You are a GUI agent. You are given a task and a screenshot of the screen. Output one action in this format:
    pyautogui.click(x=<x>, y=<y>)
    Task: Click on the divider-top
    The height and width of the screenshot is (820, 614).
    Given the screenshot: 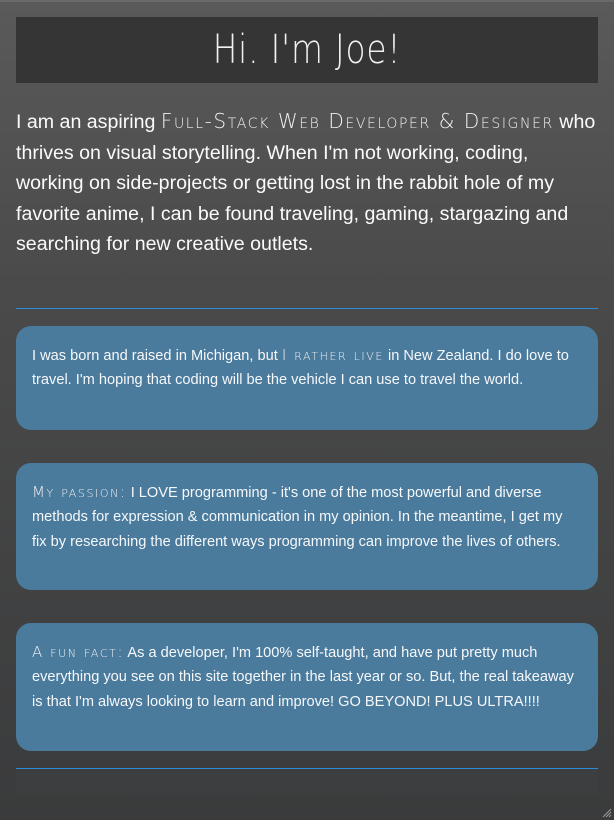 What is the action you would take?
    pyautogui.click(x=307, y=308)
    